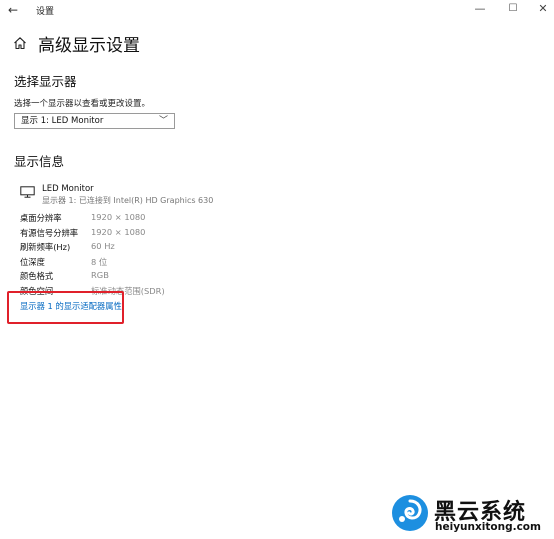  What do you see at coordinates (13, 10) in the screenshot?
I see `arrow-left-icon: ←` at bounding box center [13, 10].